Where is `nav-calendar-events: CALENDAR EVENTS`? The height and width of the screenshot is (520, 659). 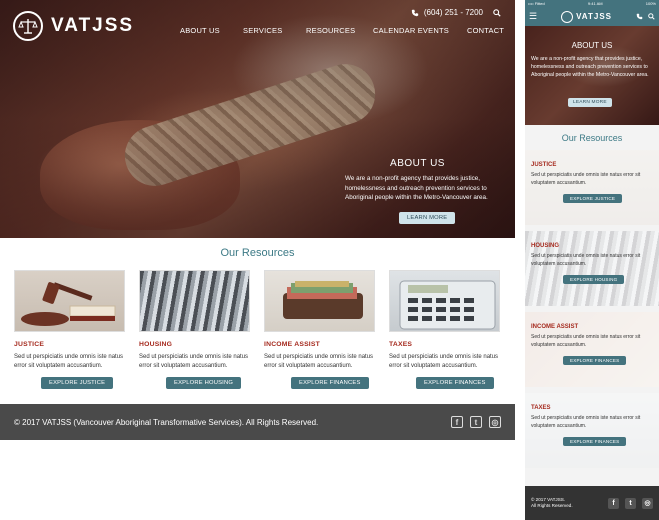
nav-calendar-events: CALENDAR EVENTS is located at coordinates (420, 30).